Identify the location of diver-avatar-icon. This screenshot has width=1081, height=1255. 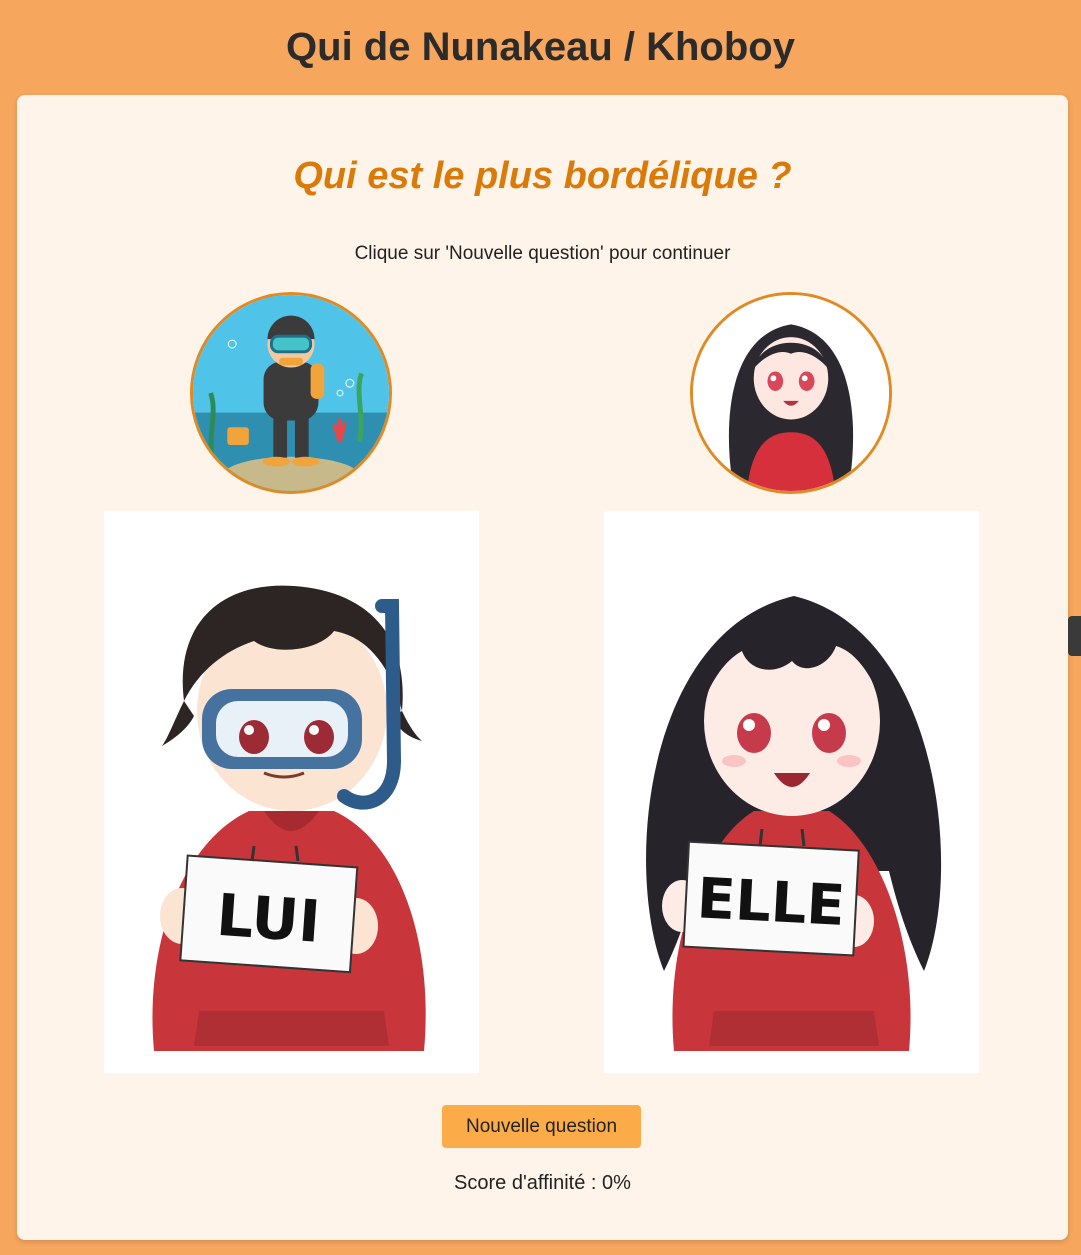
(291, 393).